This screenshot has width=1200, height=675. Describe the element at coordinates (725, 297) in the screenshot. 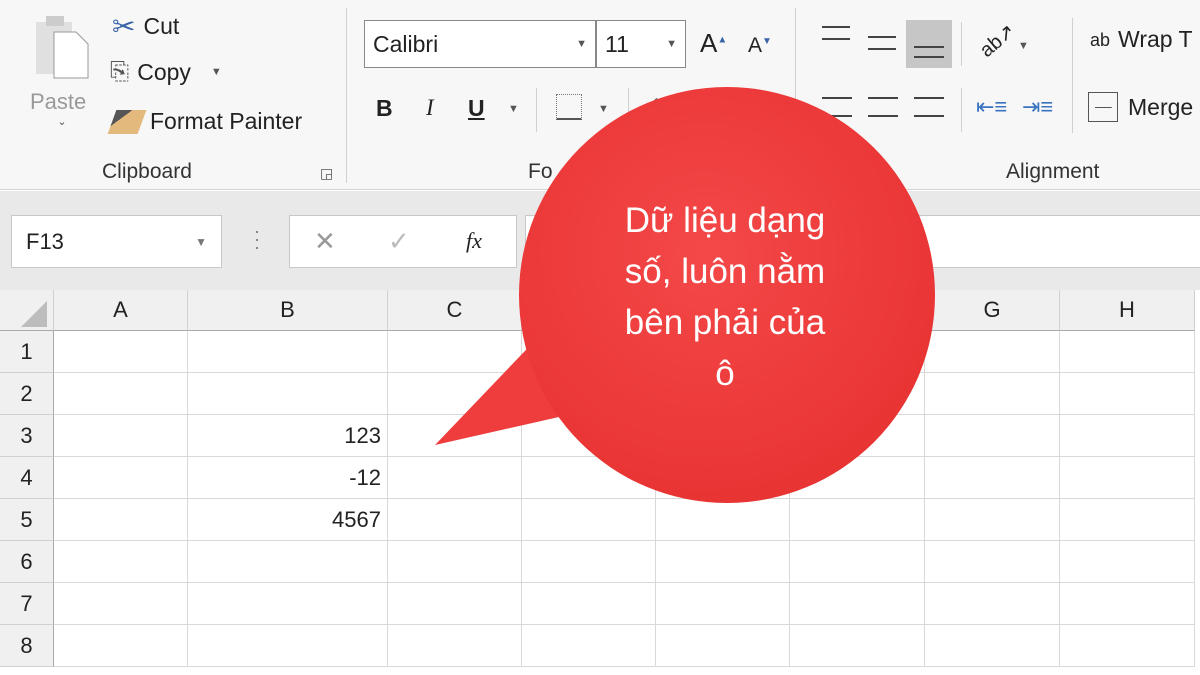

I see `callout-text: Dữ liệu dạng số, luôn nằm bên phải của ô` at that location.